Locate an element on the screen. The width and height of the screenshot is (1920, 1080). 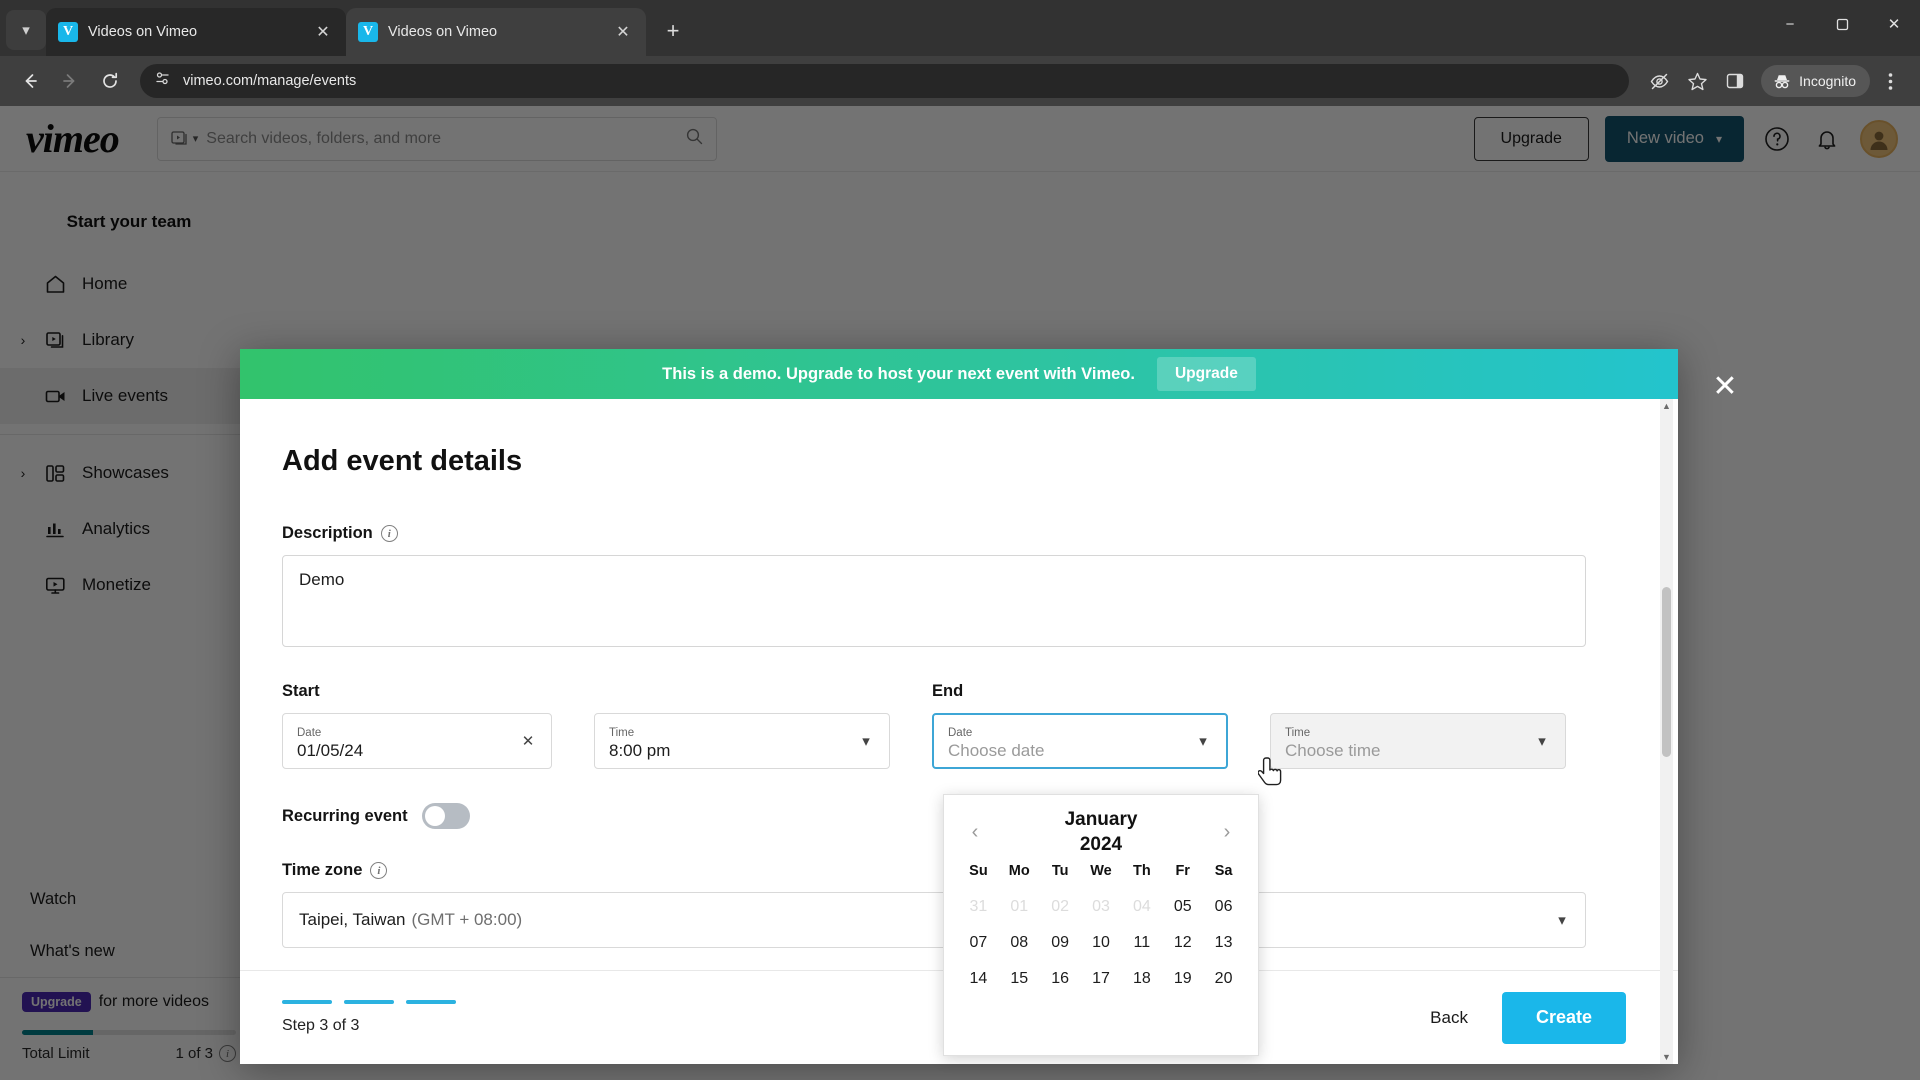
side-panel-icon is located at coordinates (1735, 81).